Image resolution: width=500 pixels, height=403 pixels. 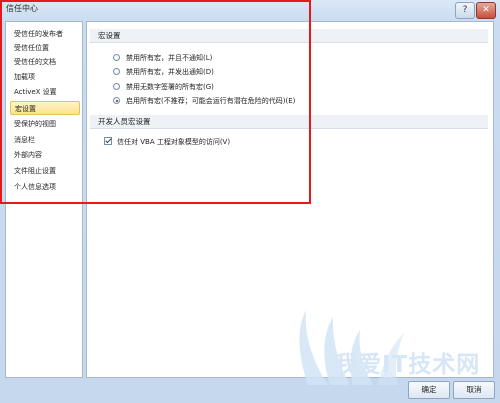 I want to click on close-button: ✕, so click(x=486, y=10).